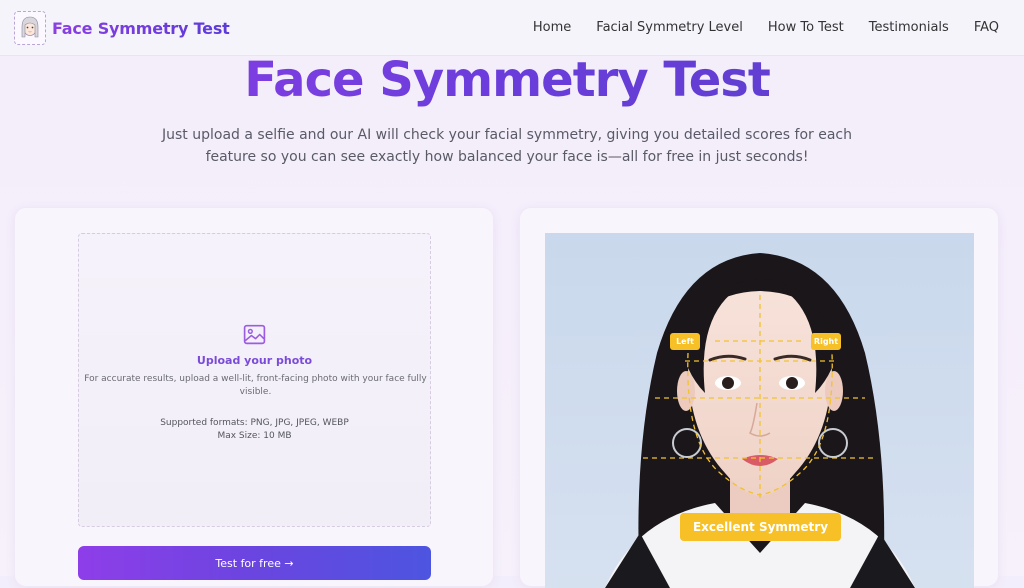 The width and height of the screenshot is (1024, 588). What do you see at coordinates (141, 28) in the screenshot?
I see `brand-name: Face Symmetry Test` at bounding box center [141, 28].